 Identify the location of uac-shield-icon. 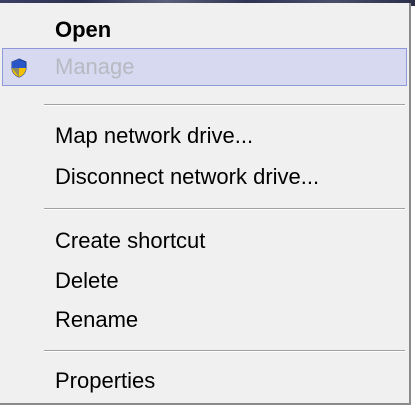
(19, 68).